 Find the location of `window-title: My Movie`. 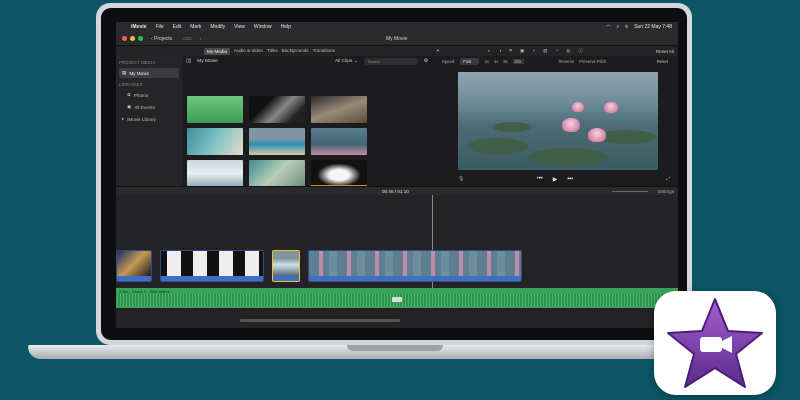

window-title: My Movie is located at coordinates (397, 38).